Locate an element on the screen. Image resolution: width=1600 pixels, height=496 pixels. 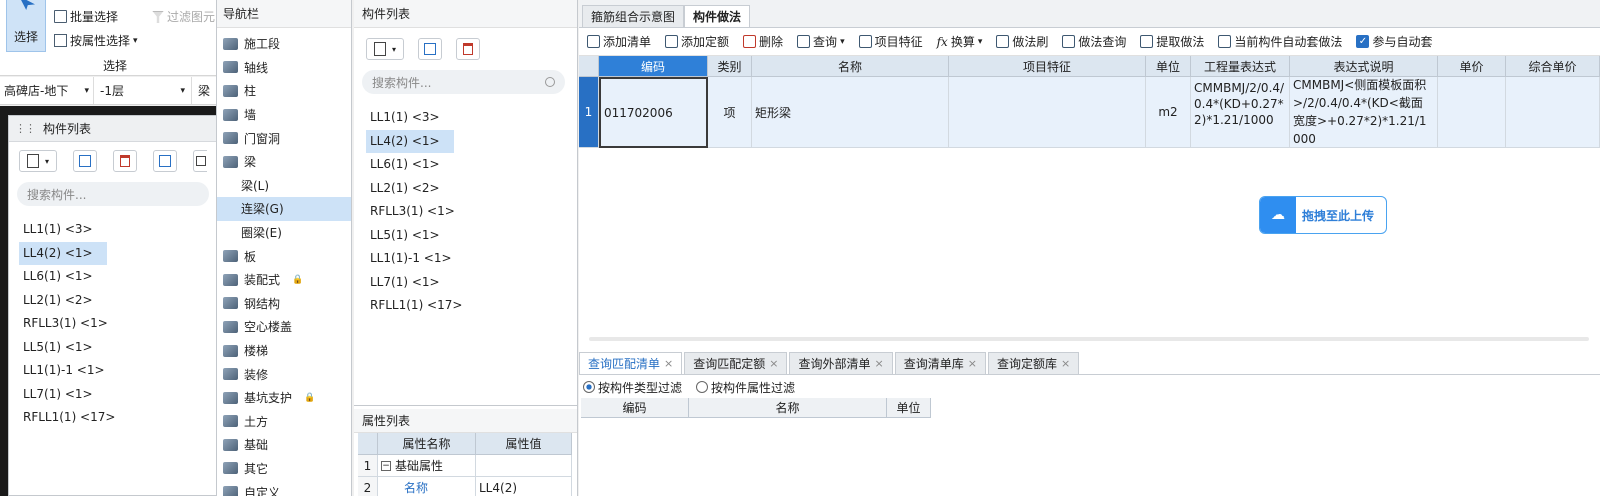
prop-row: 1 − 基础属性 is located at coordinates (467, 466).